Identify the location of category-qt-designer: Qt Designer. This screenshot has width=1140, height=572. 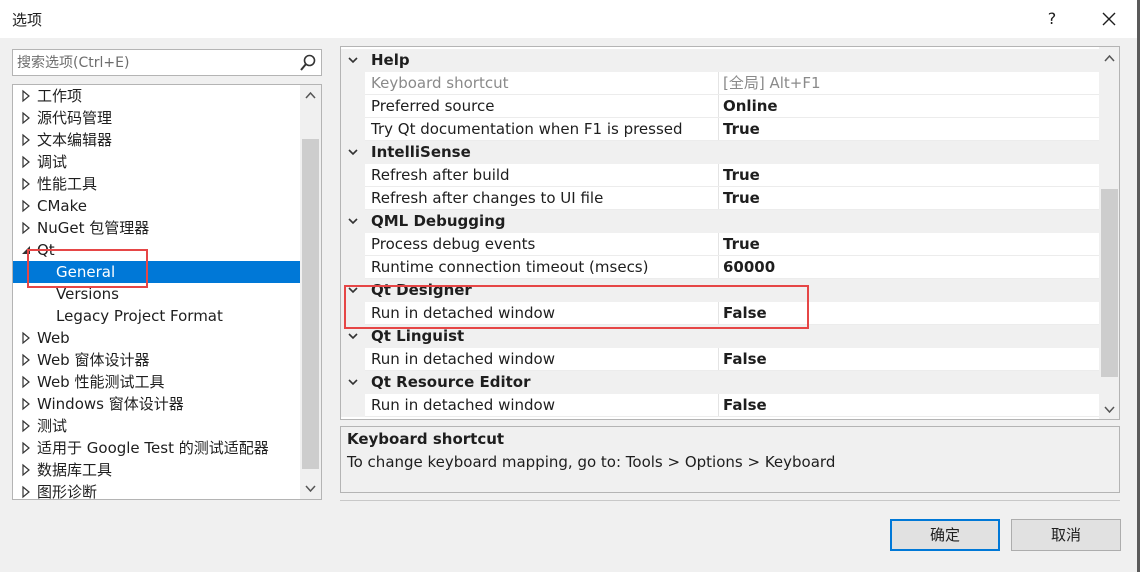
(720, 290).